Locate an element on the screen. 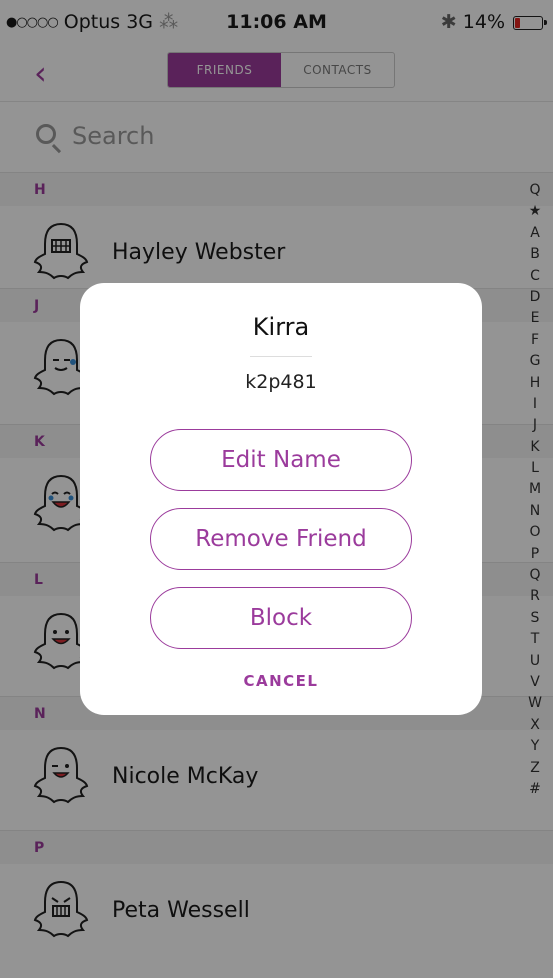  modal-username: k2p481 is located at coordinates (281, 382).